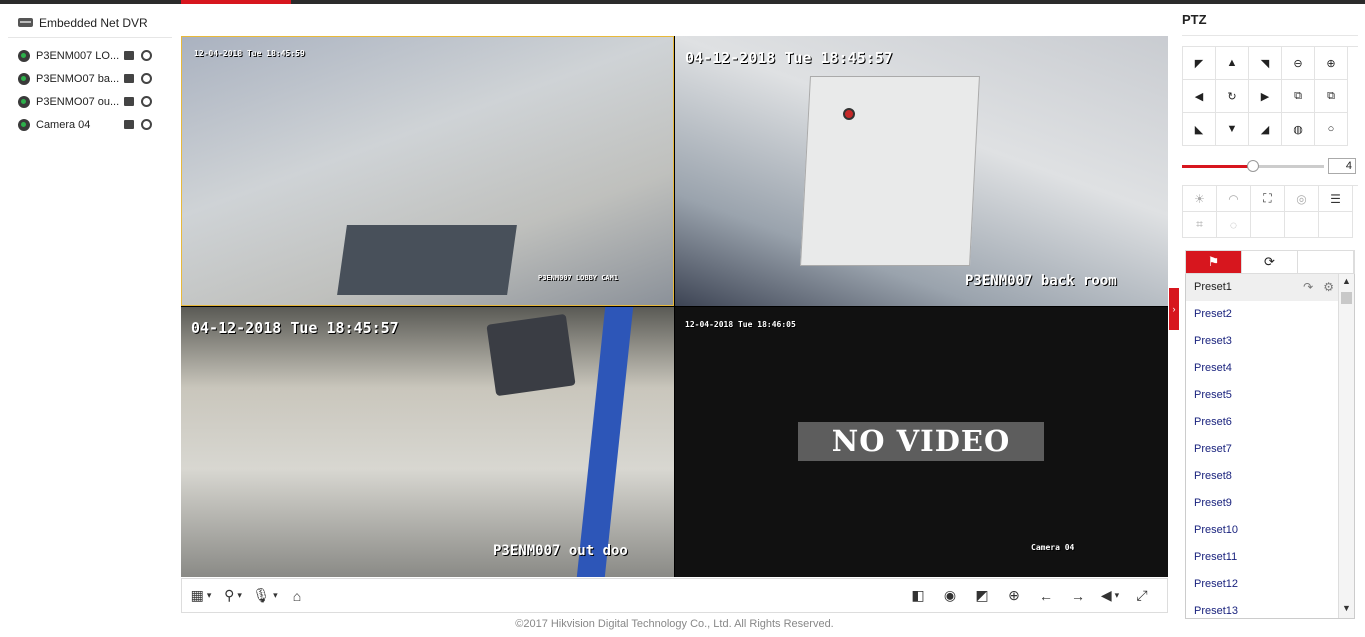  Describe the element at coordinates (1110, 596) in the screenshot. I see `volume-icon: ◀` at that location.